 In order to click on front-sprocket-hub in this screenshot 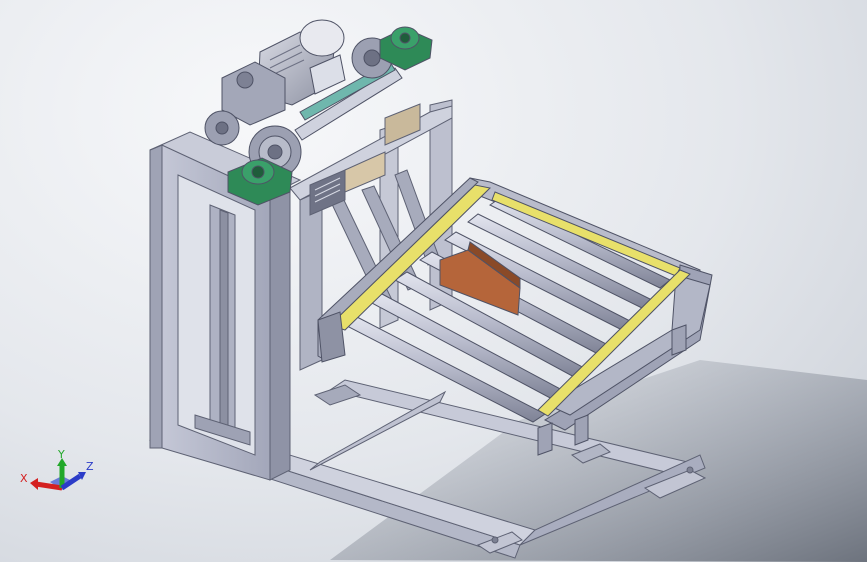, I will do `click(275, 152)`.